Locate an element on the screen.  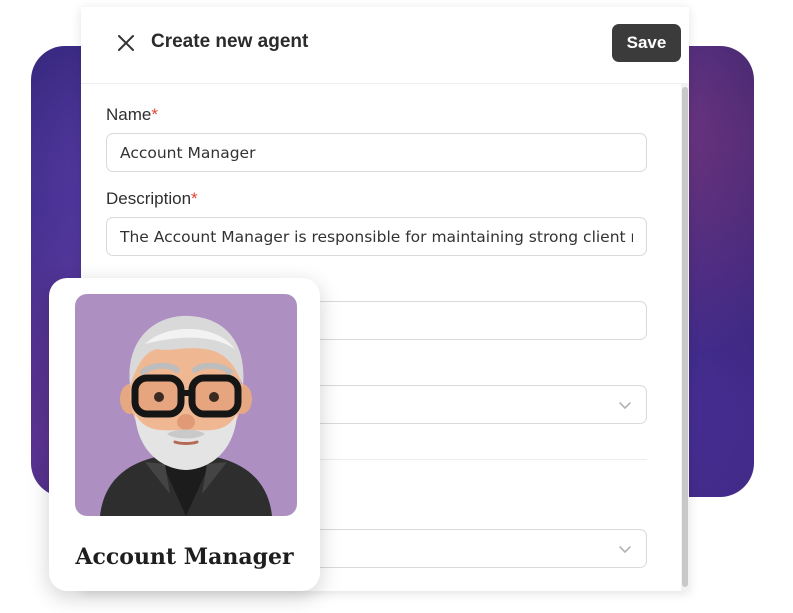
description-input is located at coordinates (376, 236).